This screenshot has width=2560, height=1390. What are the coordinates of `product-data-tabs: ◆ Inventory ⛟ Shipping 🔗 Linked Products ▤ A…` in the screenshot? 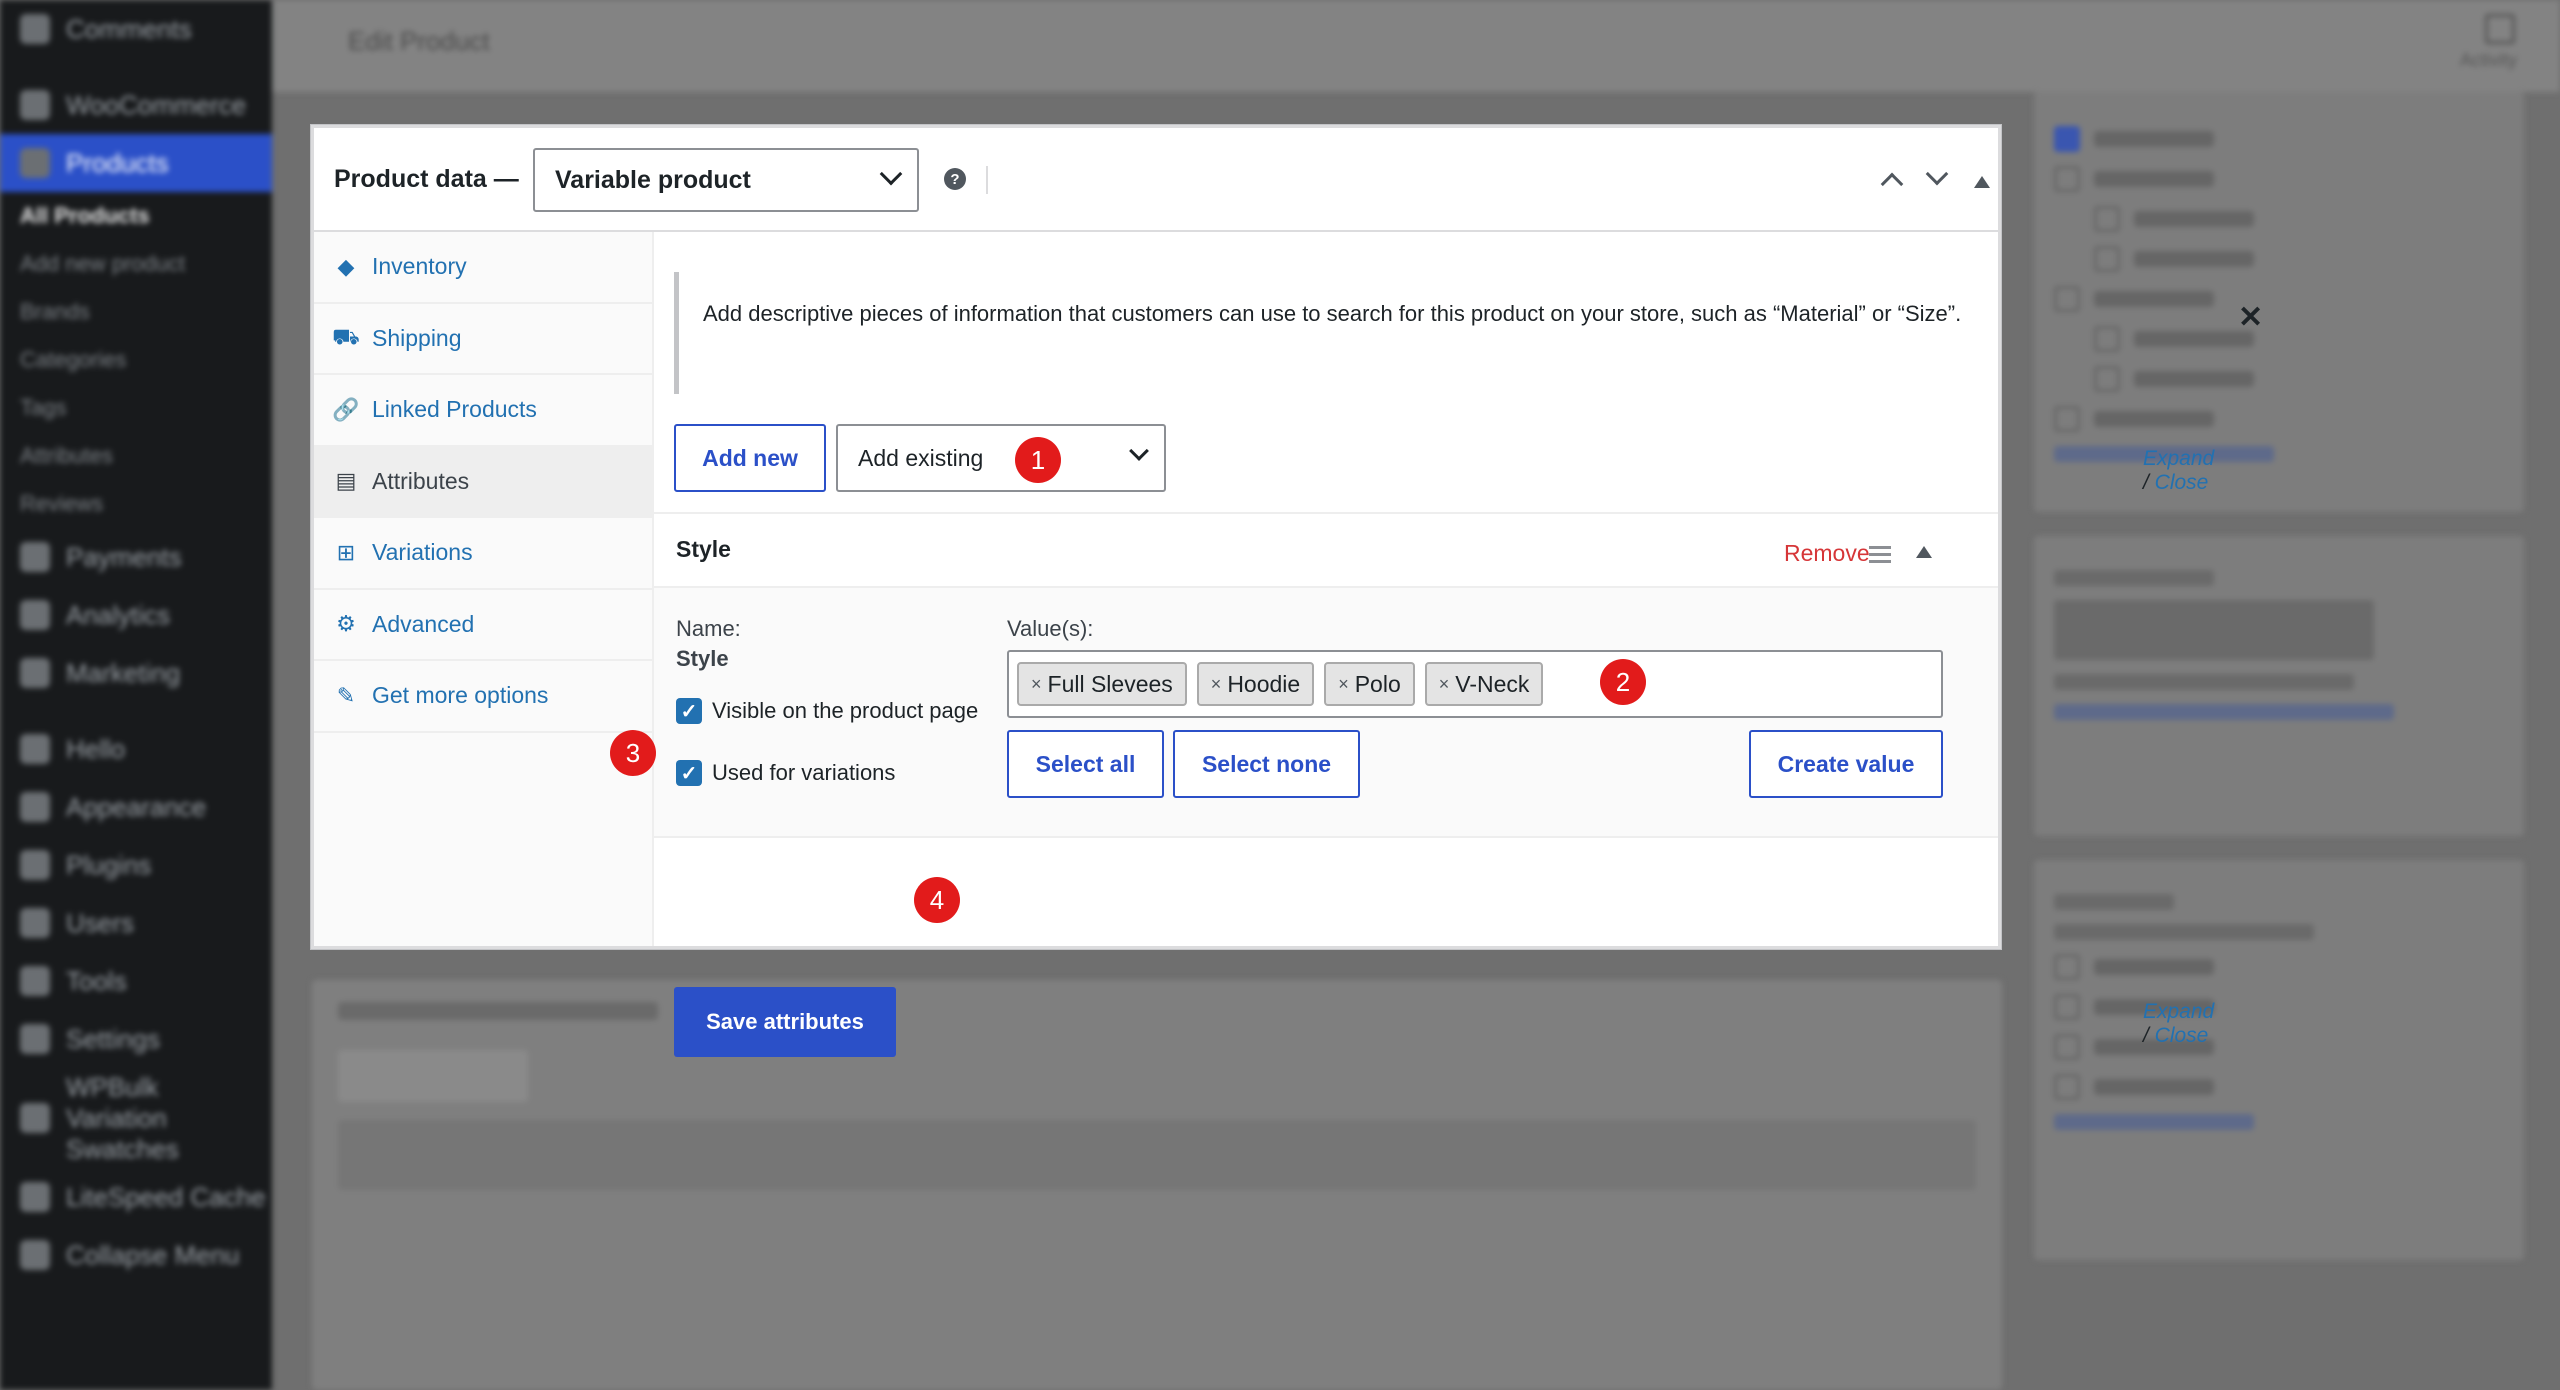 It's located at (484, 589).